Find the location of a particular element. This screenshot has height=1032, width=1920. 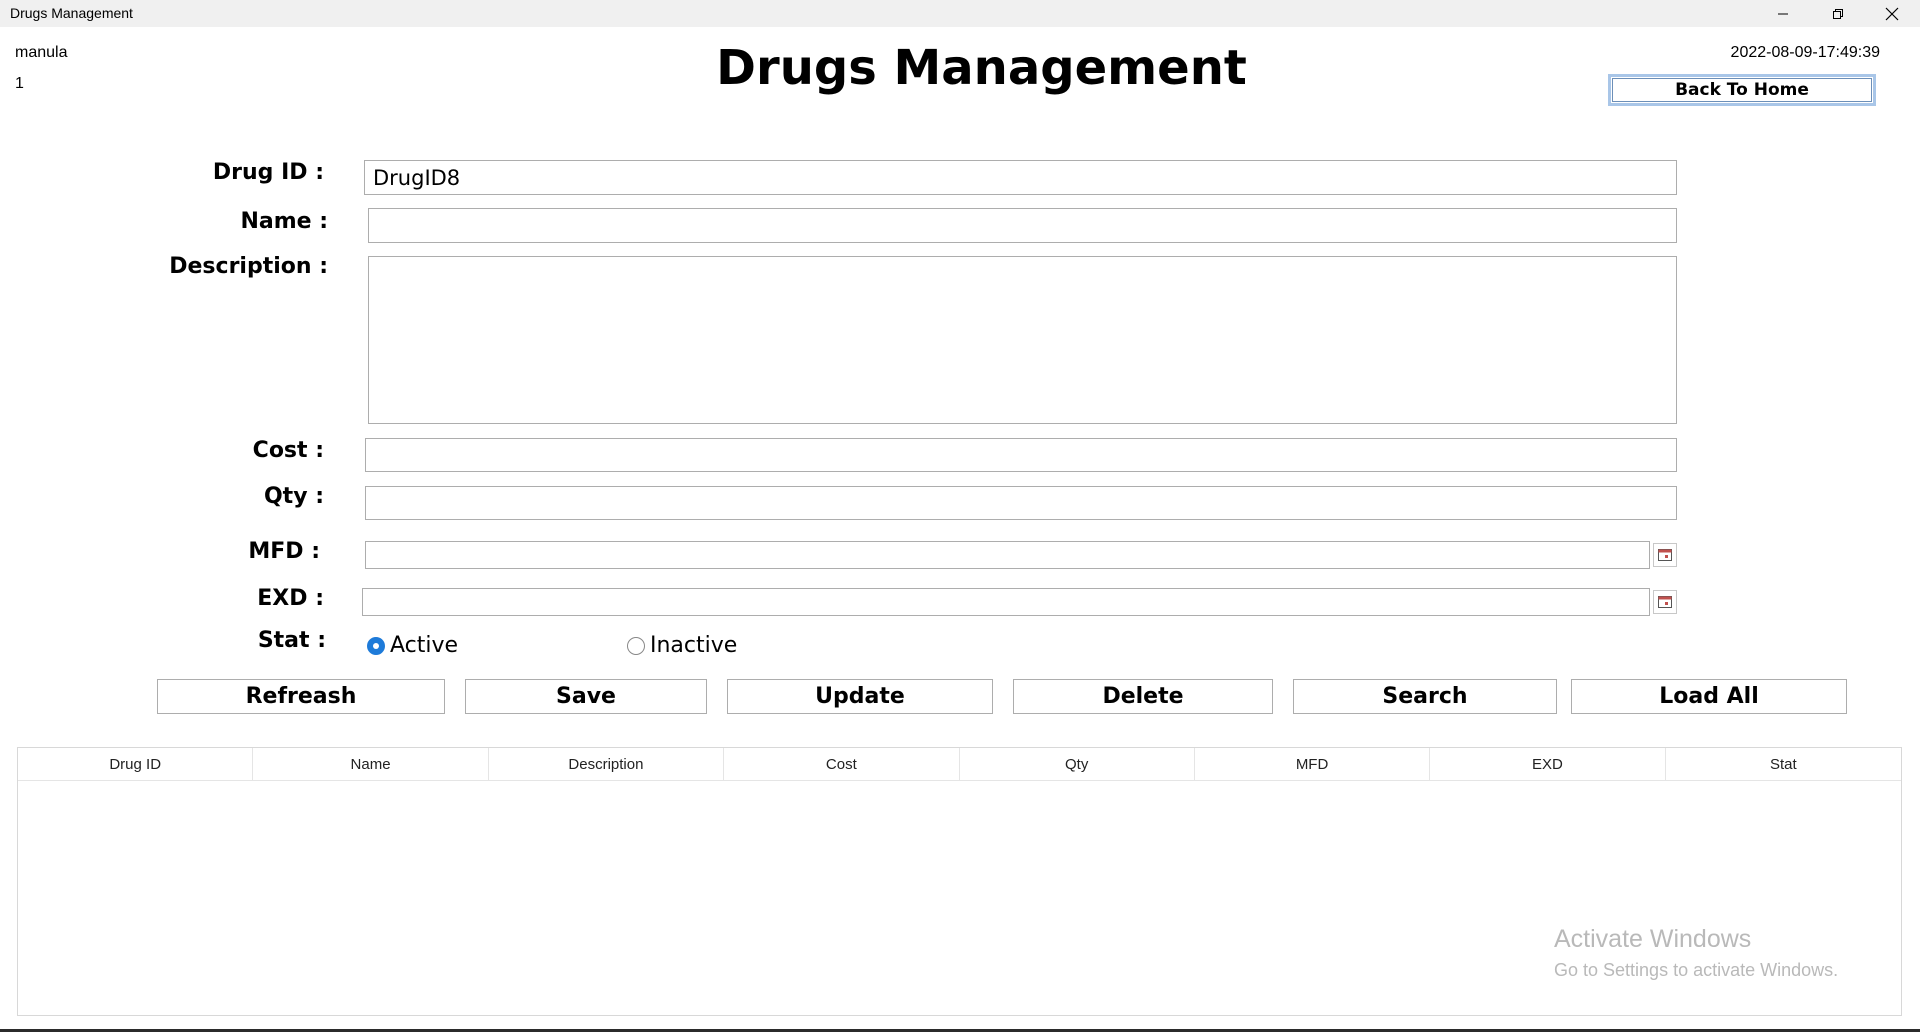

search-button: Search is located at coordinates (1425, 696).